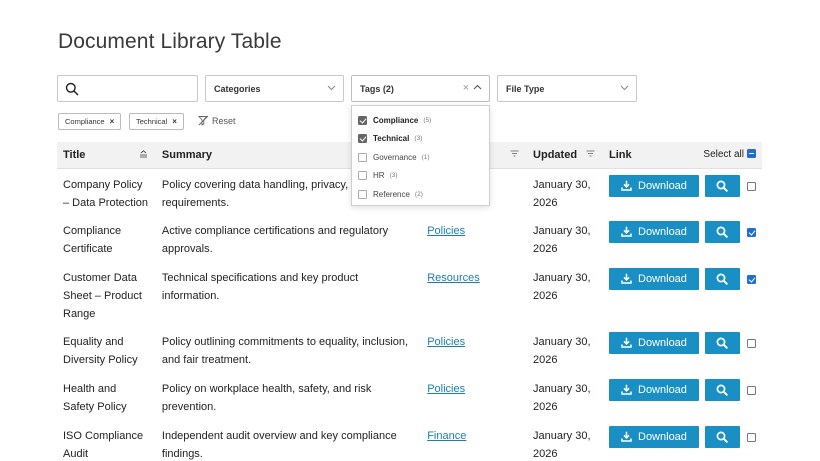  What do you see at coordinates (274, 88) in the screenshot?
I see `categories-select: Categories` at bounding box center [274, 88].